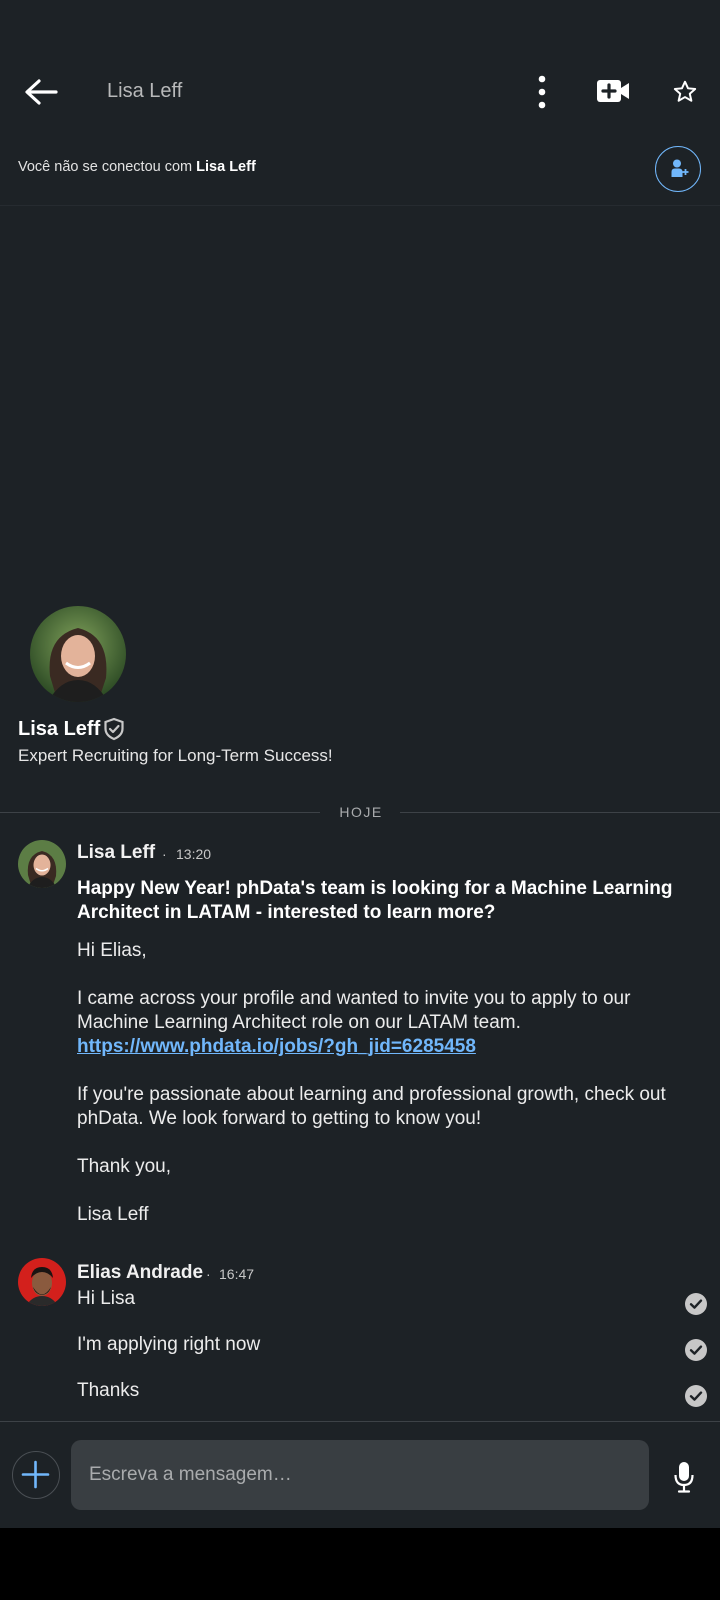 This screenshot has height=1600, width=720. What do you see at coordinates (42, 92) in the screenshot?
I see `back-arrow-icon` at bounding box center [42, 92].